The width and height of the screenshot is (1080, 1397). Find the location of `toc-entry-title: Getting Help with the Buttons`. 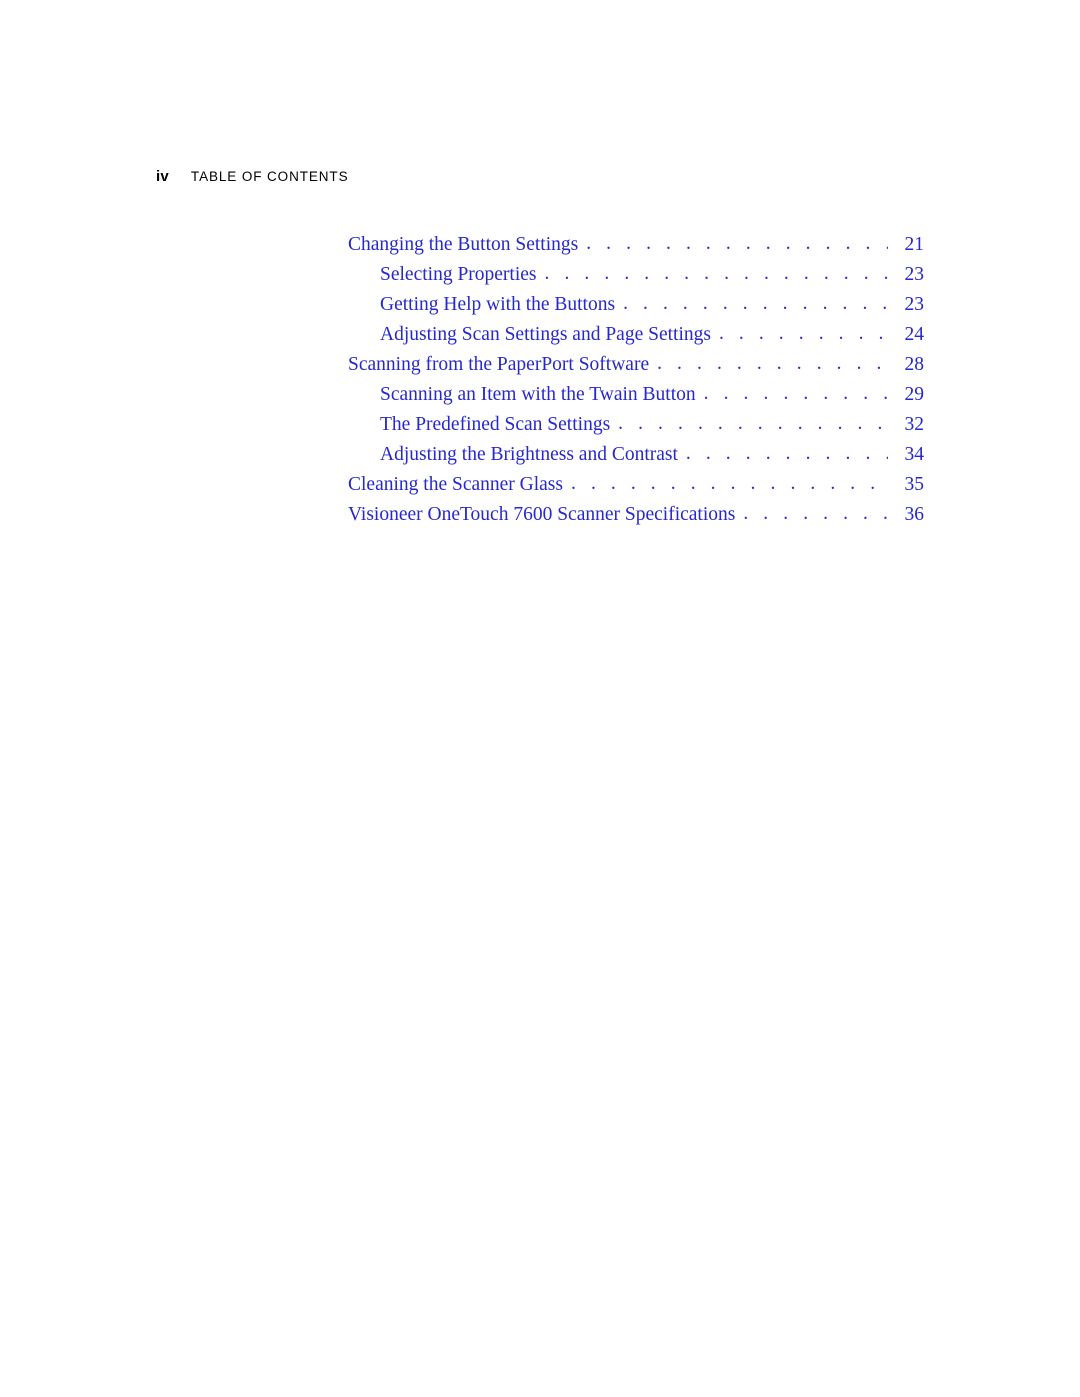

toc-entry-title: Getting Help with the Buttons is located at coordinates (498, 304).